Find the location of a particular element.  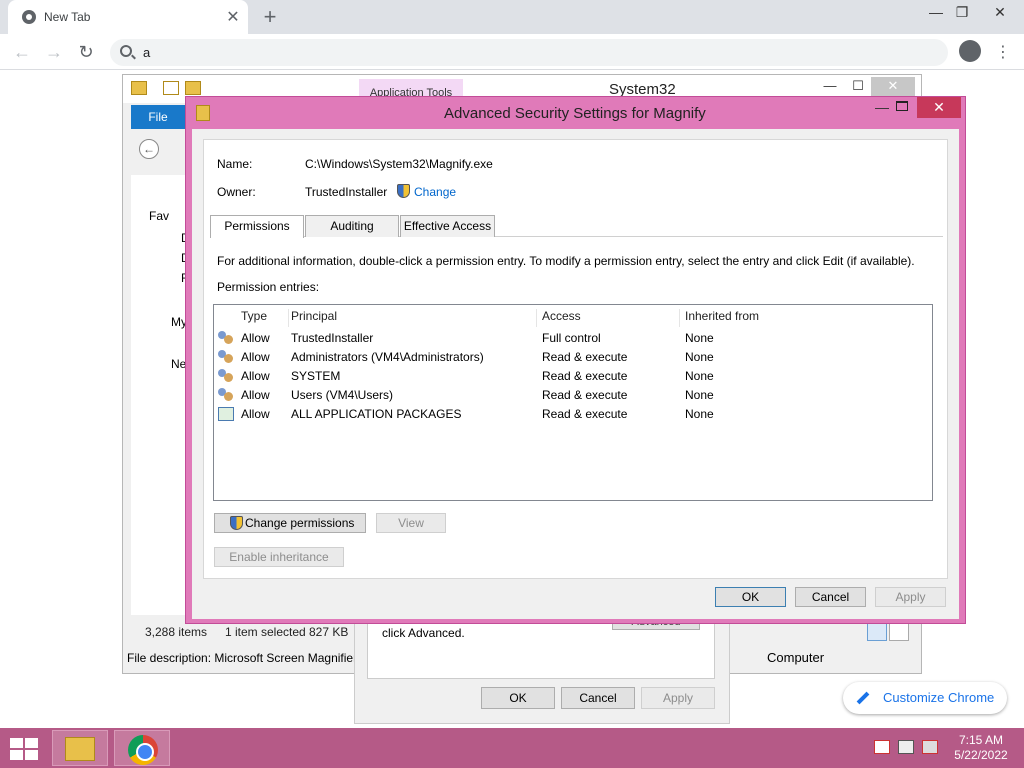

table-row: Allow SYSTEM Read & execute None is located at coordinates (573, 376).